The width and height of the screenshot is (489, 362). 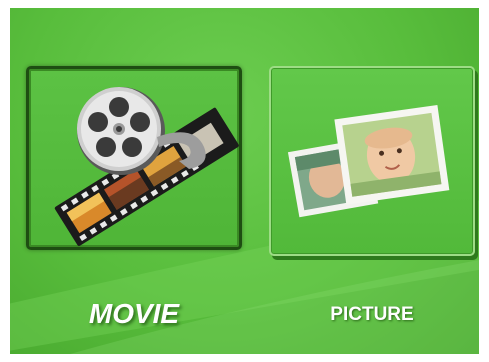 I want to click on movie-label: MOVIE, so click(x=134, y=314).